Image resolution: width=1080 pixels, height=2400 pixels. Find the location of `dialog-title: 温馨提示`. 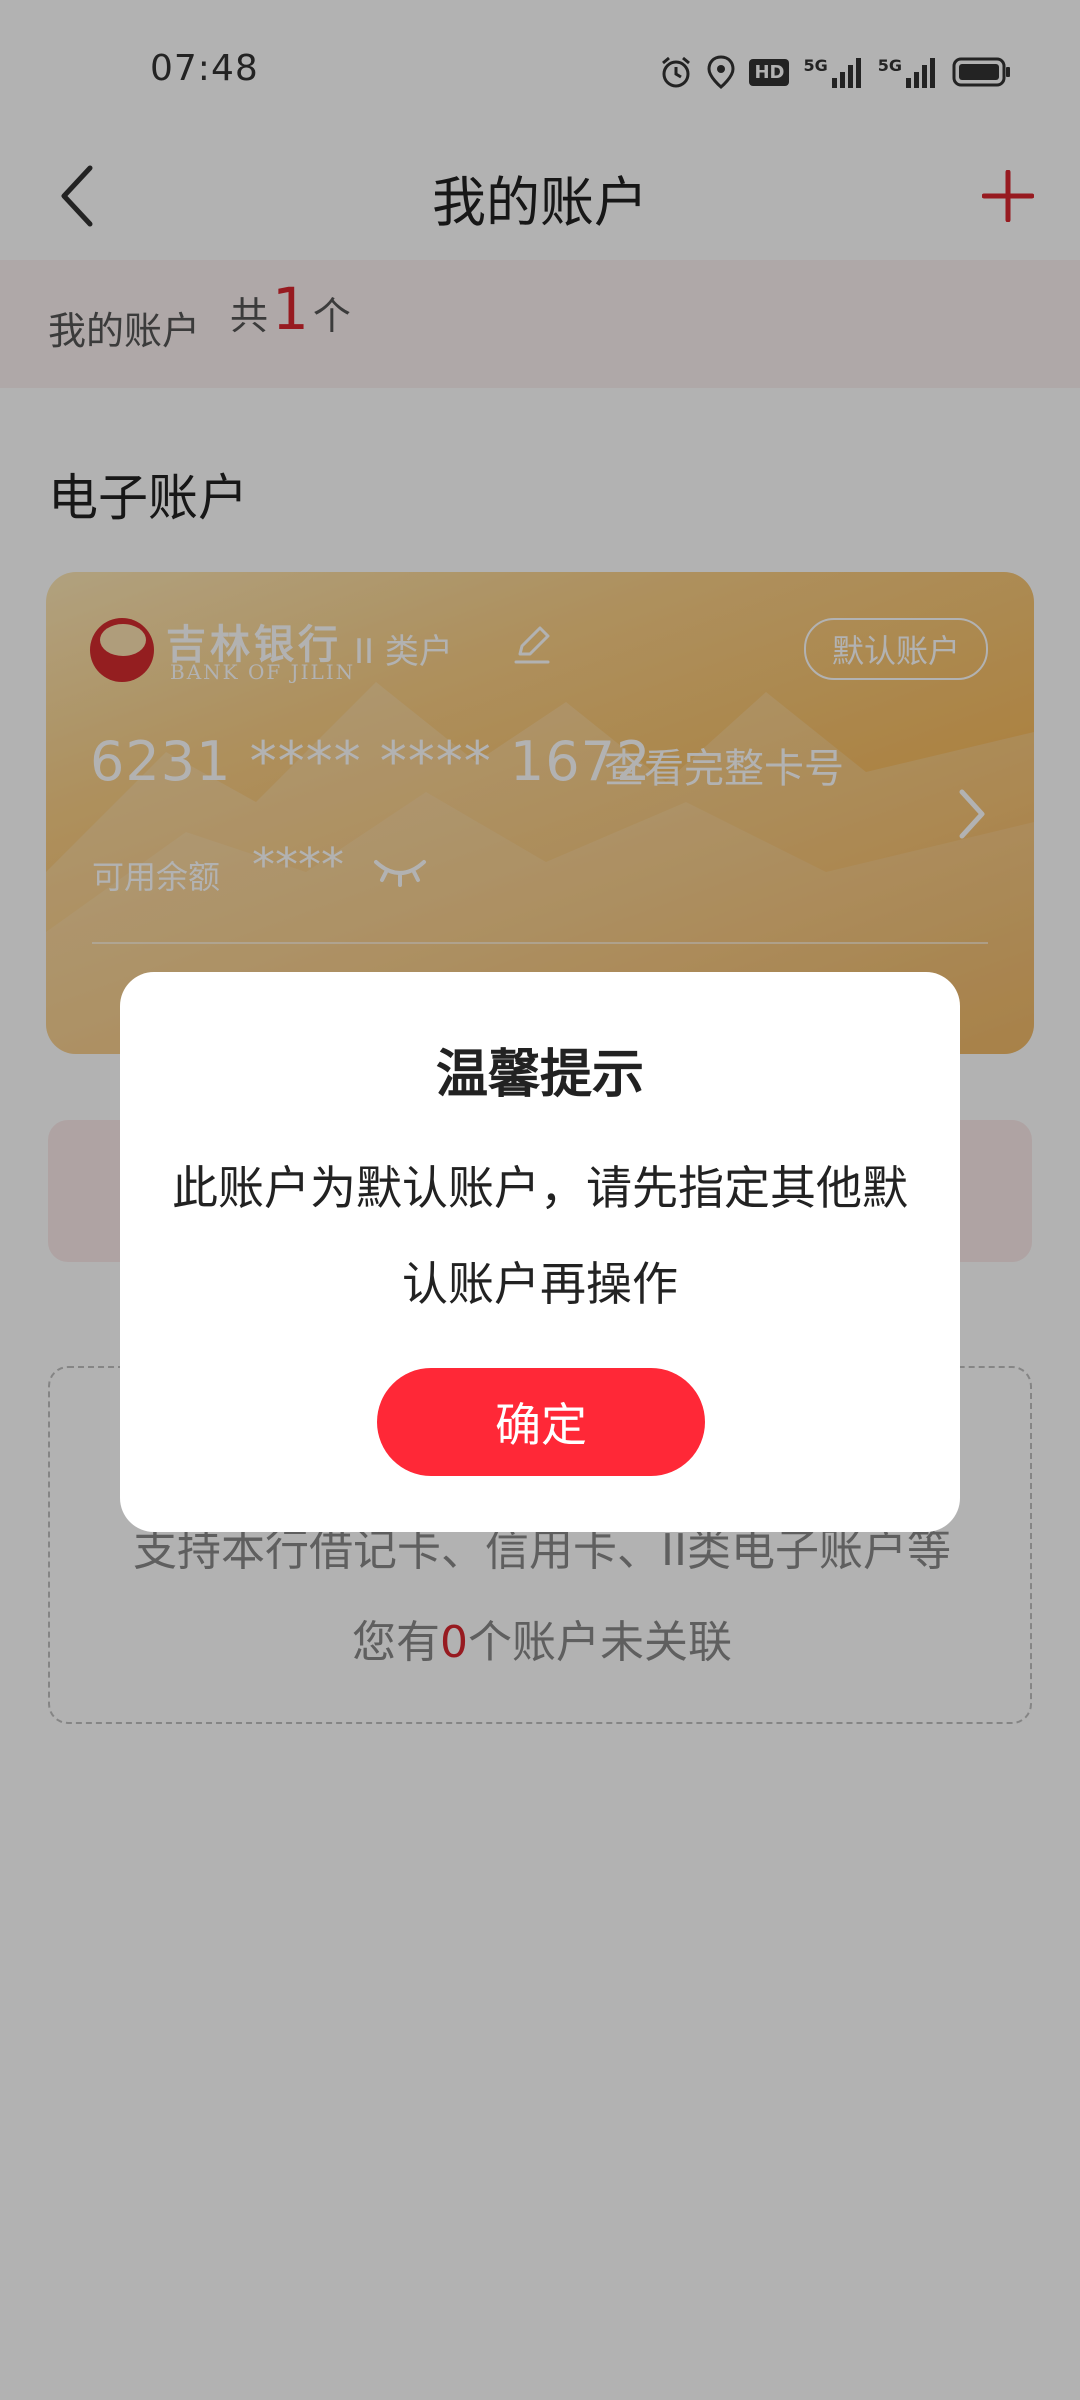

dialog-title: 温馨提示 is located at coordinates (539, 1075).